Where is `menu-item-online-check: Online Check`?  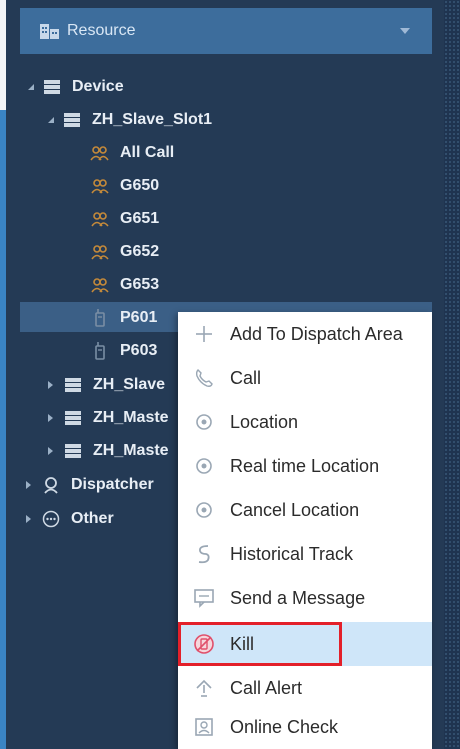 menu-item-online-check: Online Check is located at coordinates (305, 727).